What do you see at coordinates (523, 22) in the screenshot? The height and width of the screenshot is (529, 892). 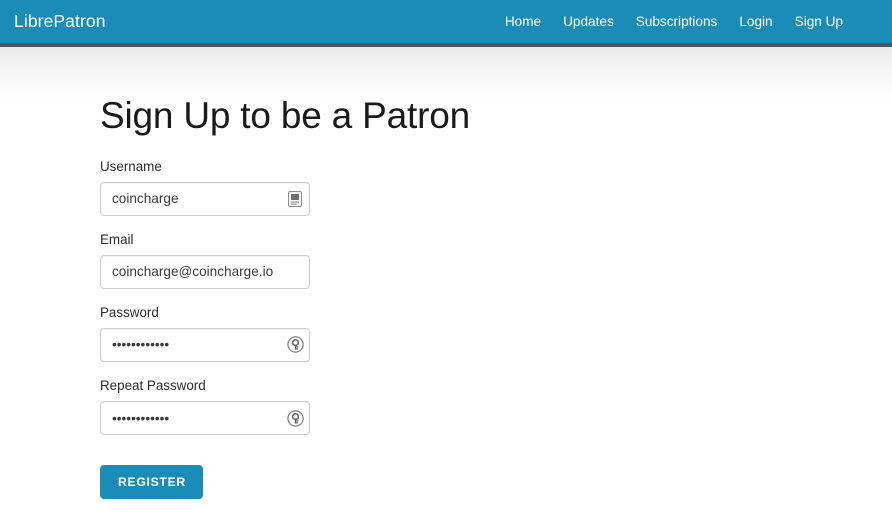 I see `nav-link-home: Home` at bounding box center [523, 22].